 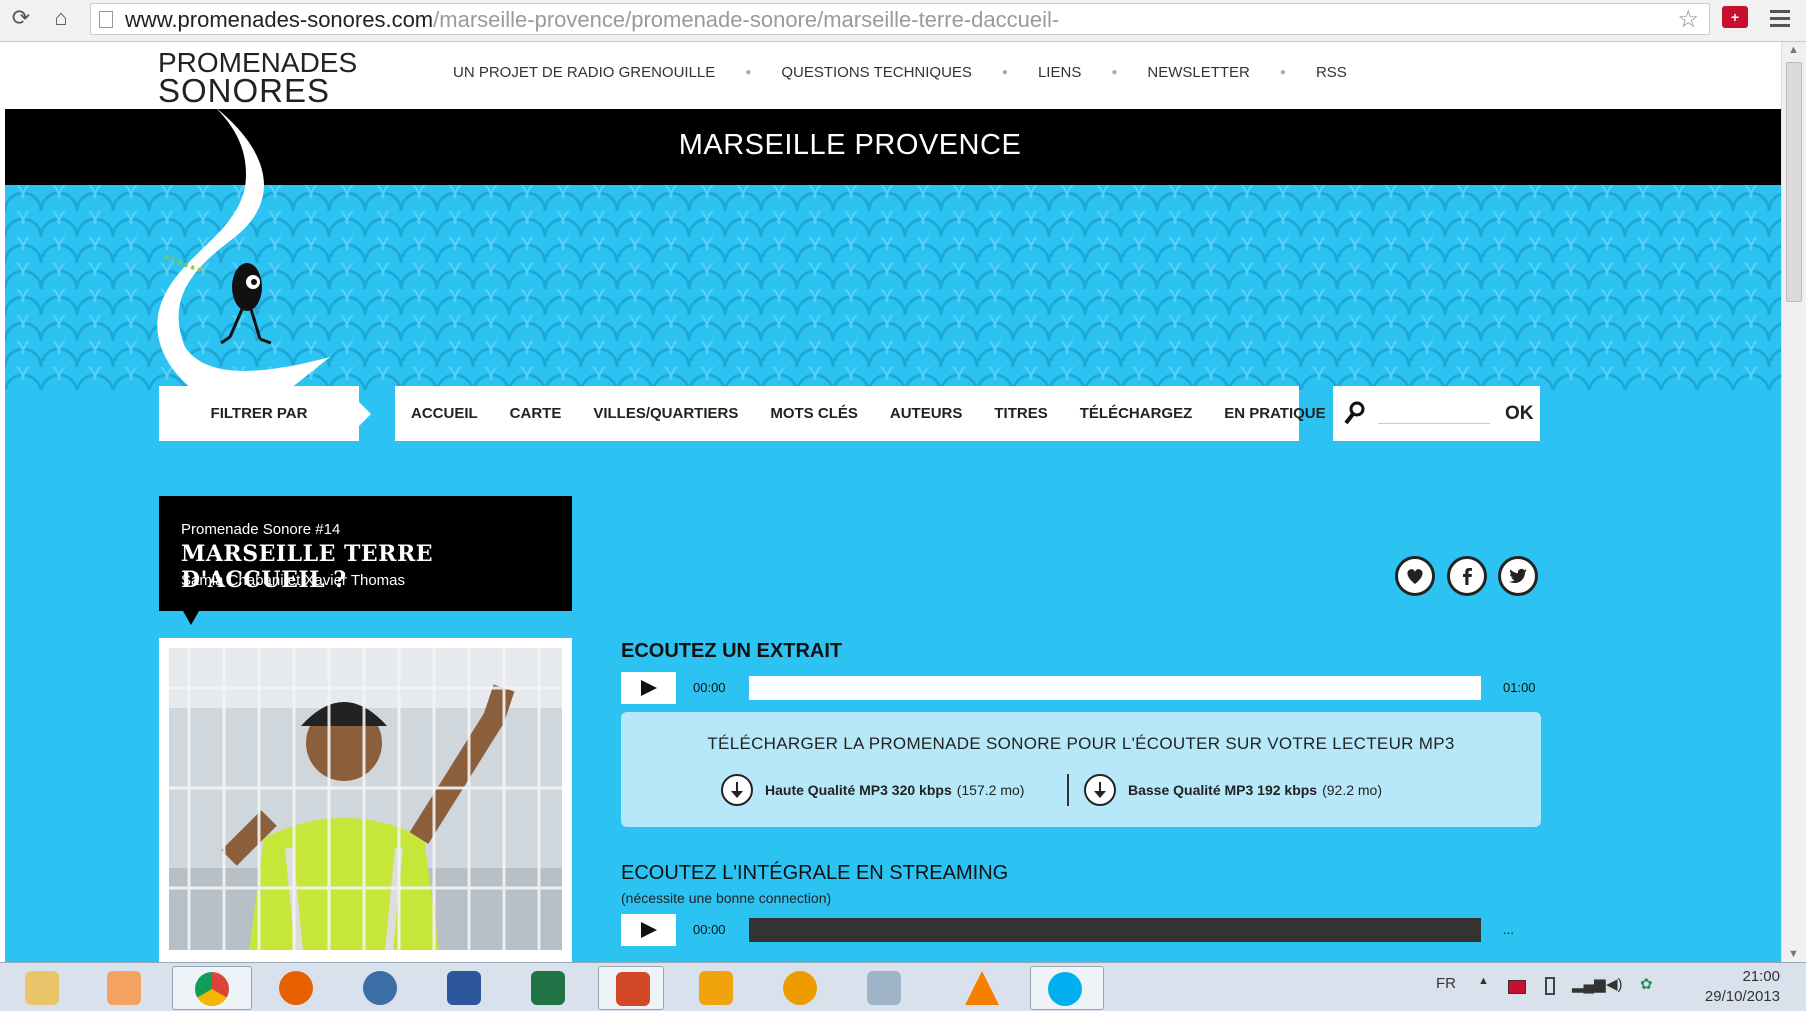 I want to click on filter-label: FILTRER PAR, so click(x=265, y=413).